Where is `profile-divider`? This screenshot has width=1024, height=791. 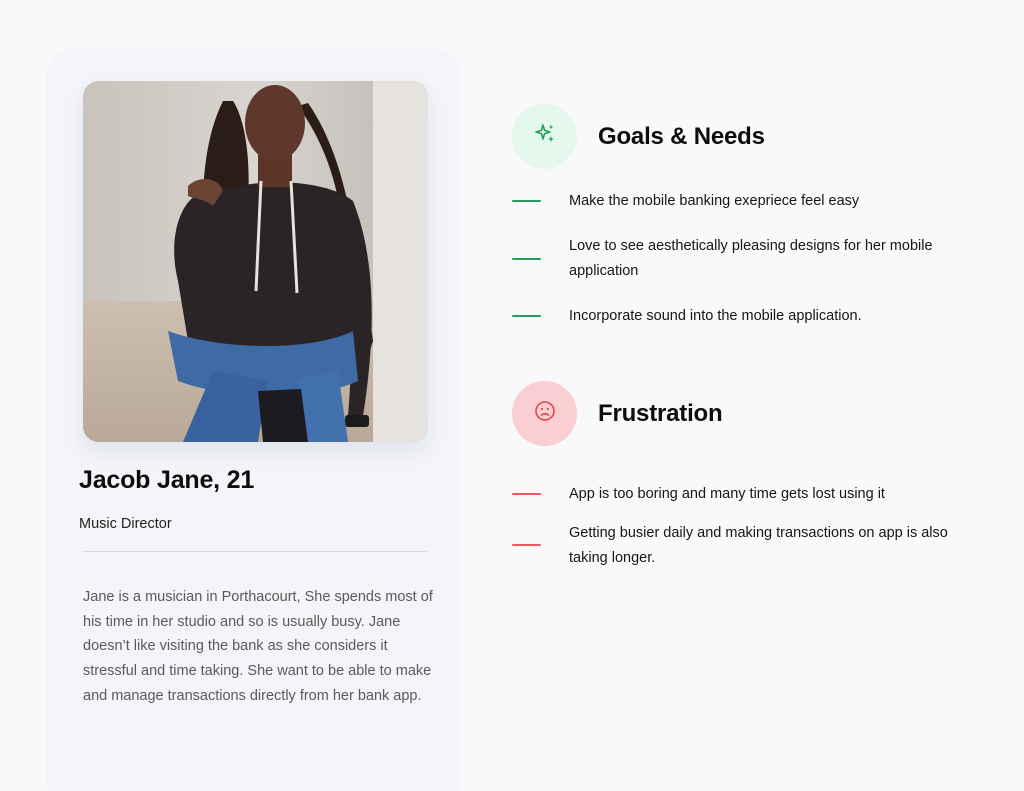
profile-divider is located at coordinates (255, 551).